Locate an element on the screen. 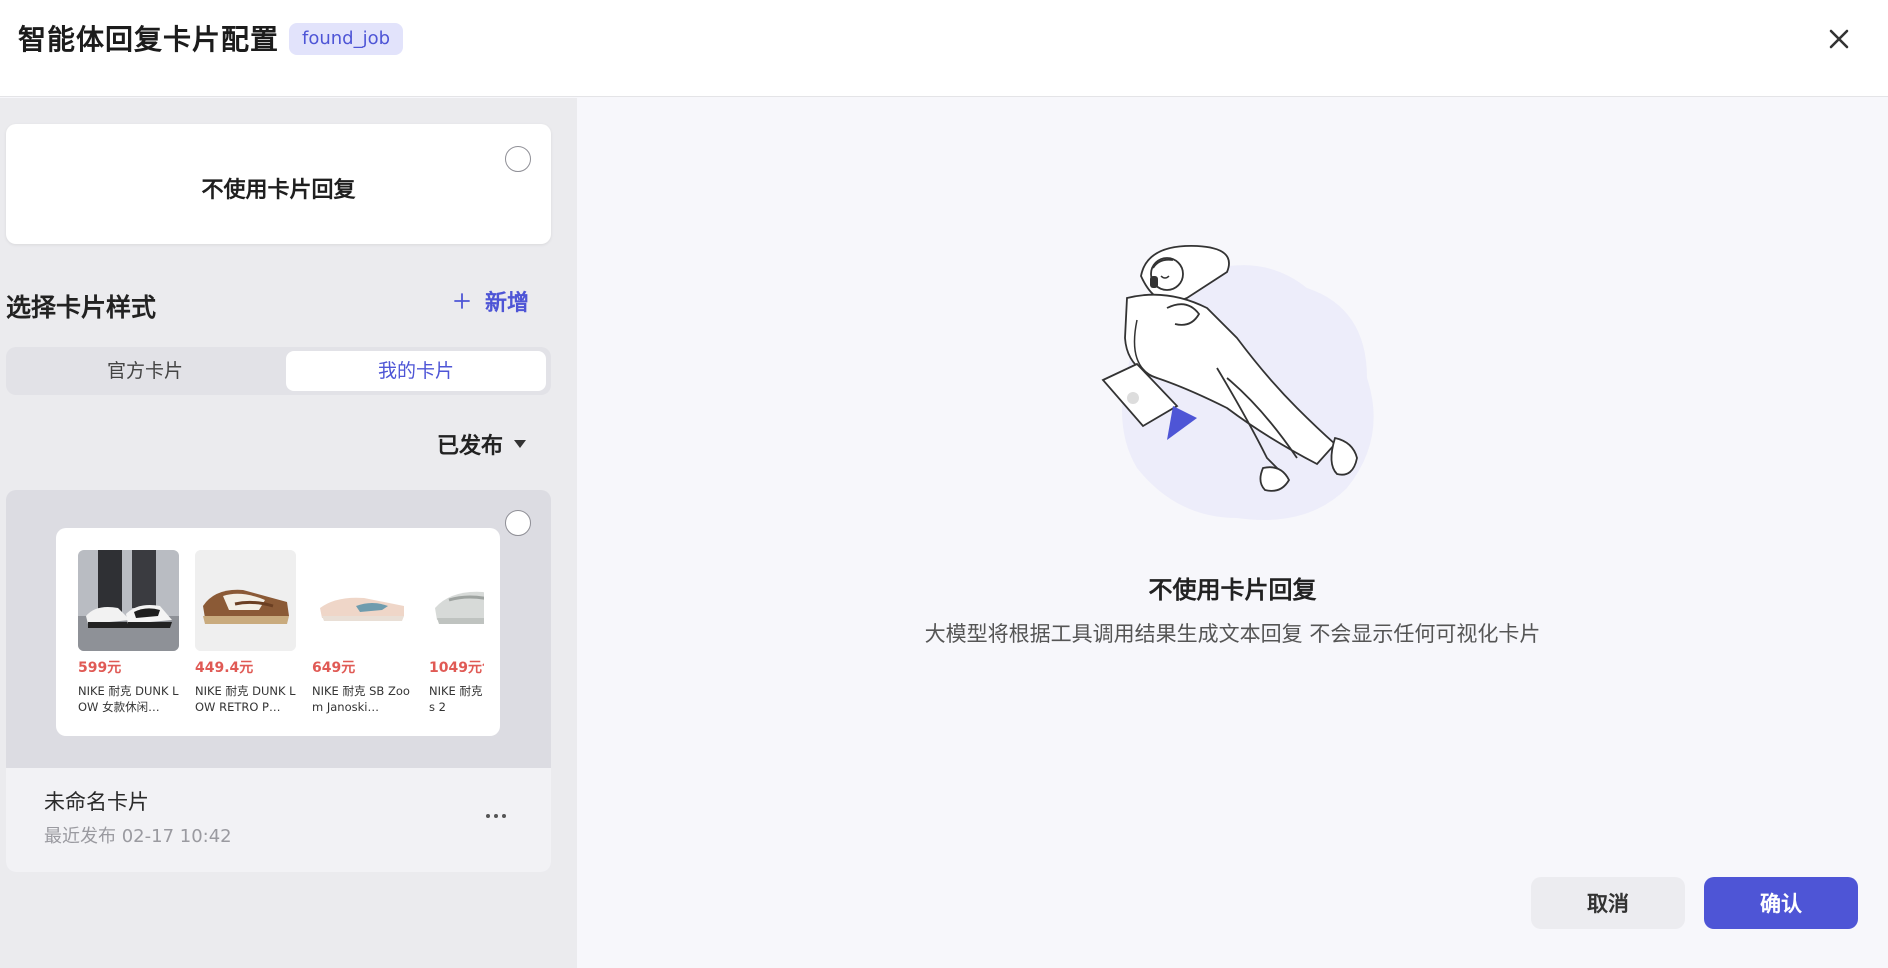  card-publish-date: 最近发布 02-17 10:42 is located at coordinates (138, 836).